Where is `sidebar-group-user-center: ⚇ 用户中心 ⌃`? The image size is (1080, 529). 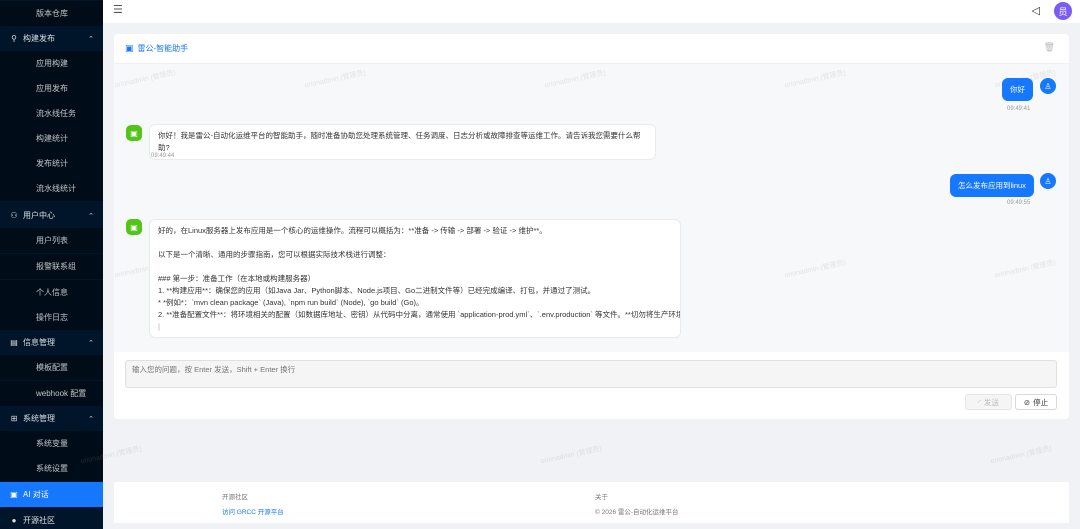
sidebar-group-user-center: ⚇ 用户中心 ⌃ is located at coordinates (51, 215).